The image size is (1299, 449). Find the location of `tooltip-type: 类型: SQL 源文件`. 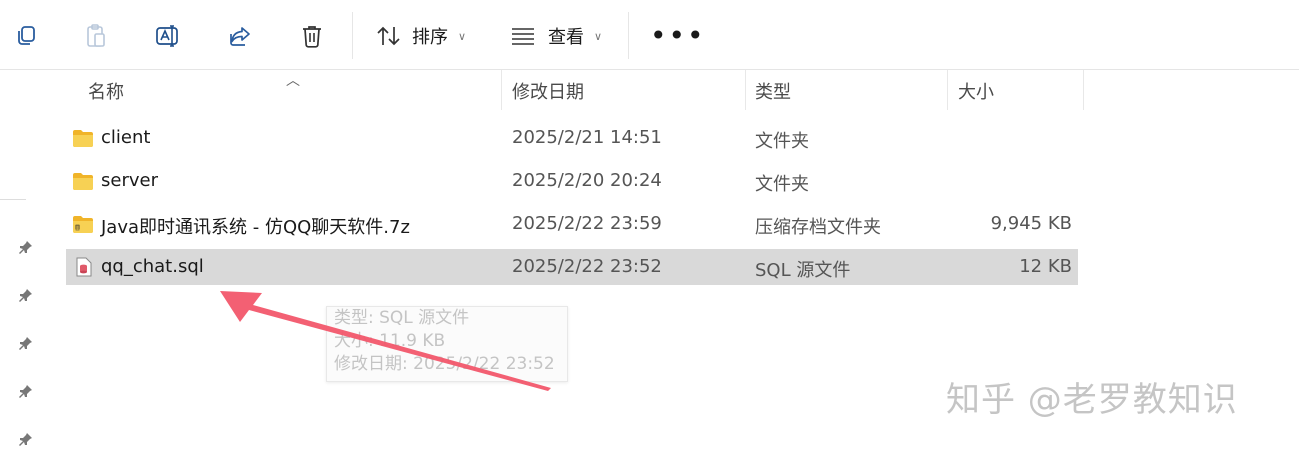

tooltip-type: 类型: SQL 源文件 is located at coordinates (402, 318).